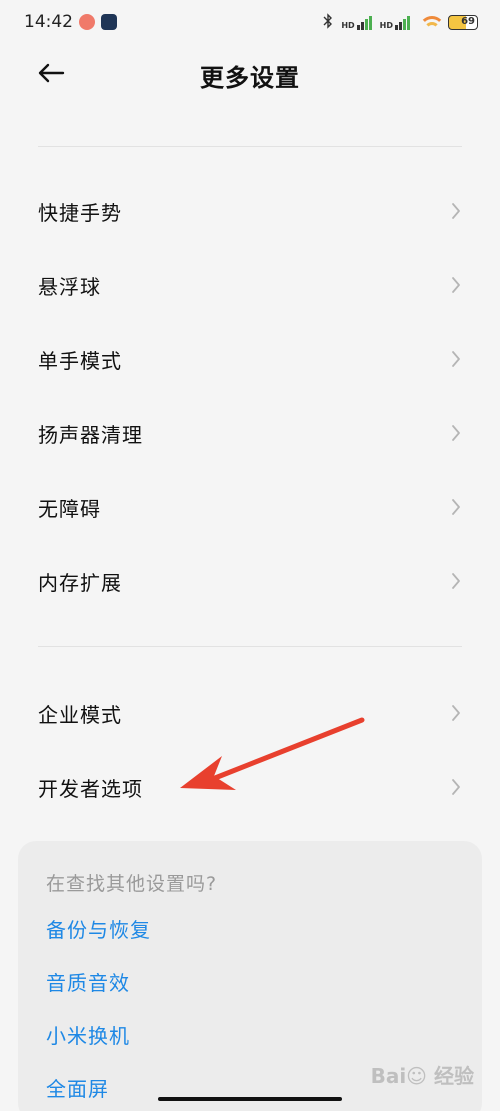  I want to click on status-left: 14:42, so click(70, 22).